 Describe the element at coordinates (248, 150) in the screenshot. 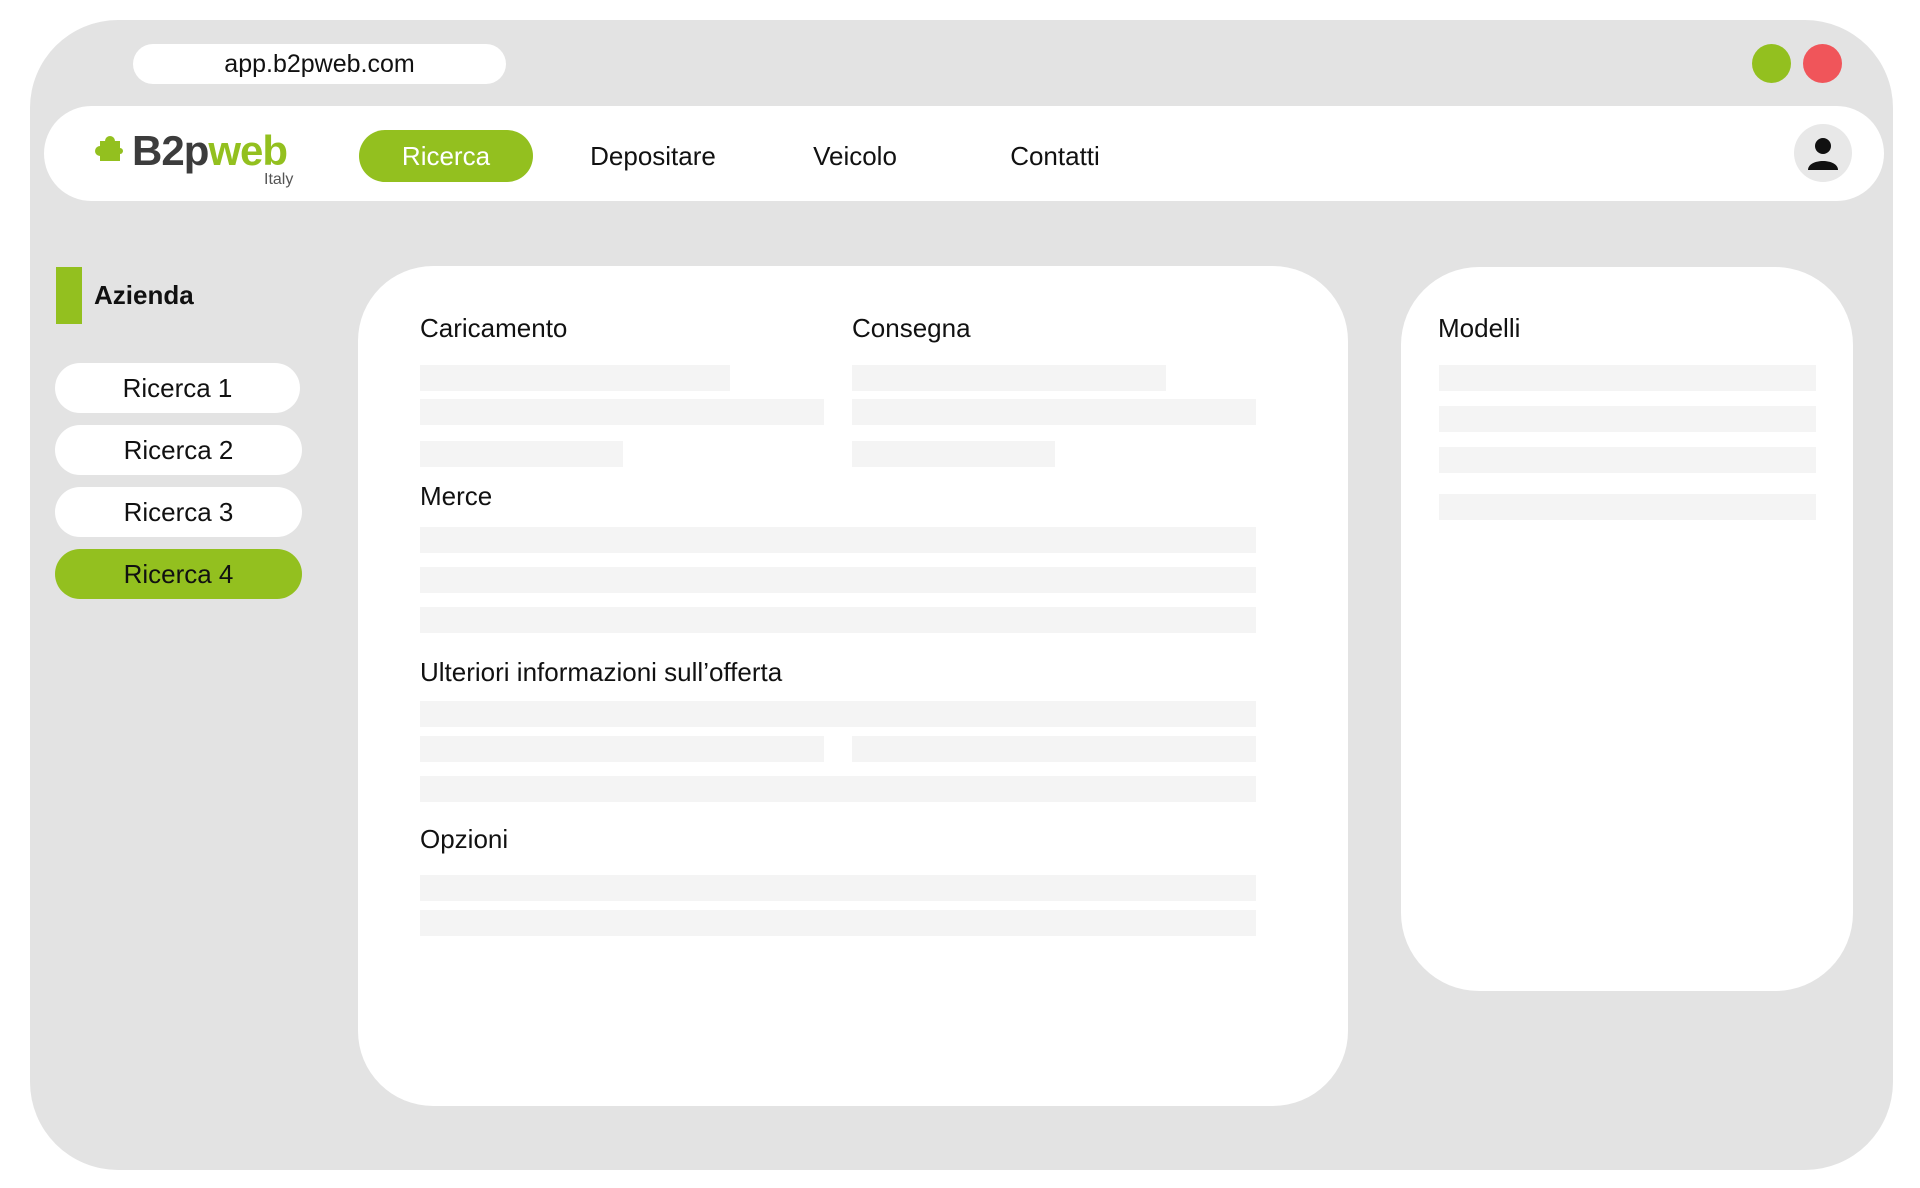

I see `brand-name-green: web` at that location.